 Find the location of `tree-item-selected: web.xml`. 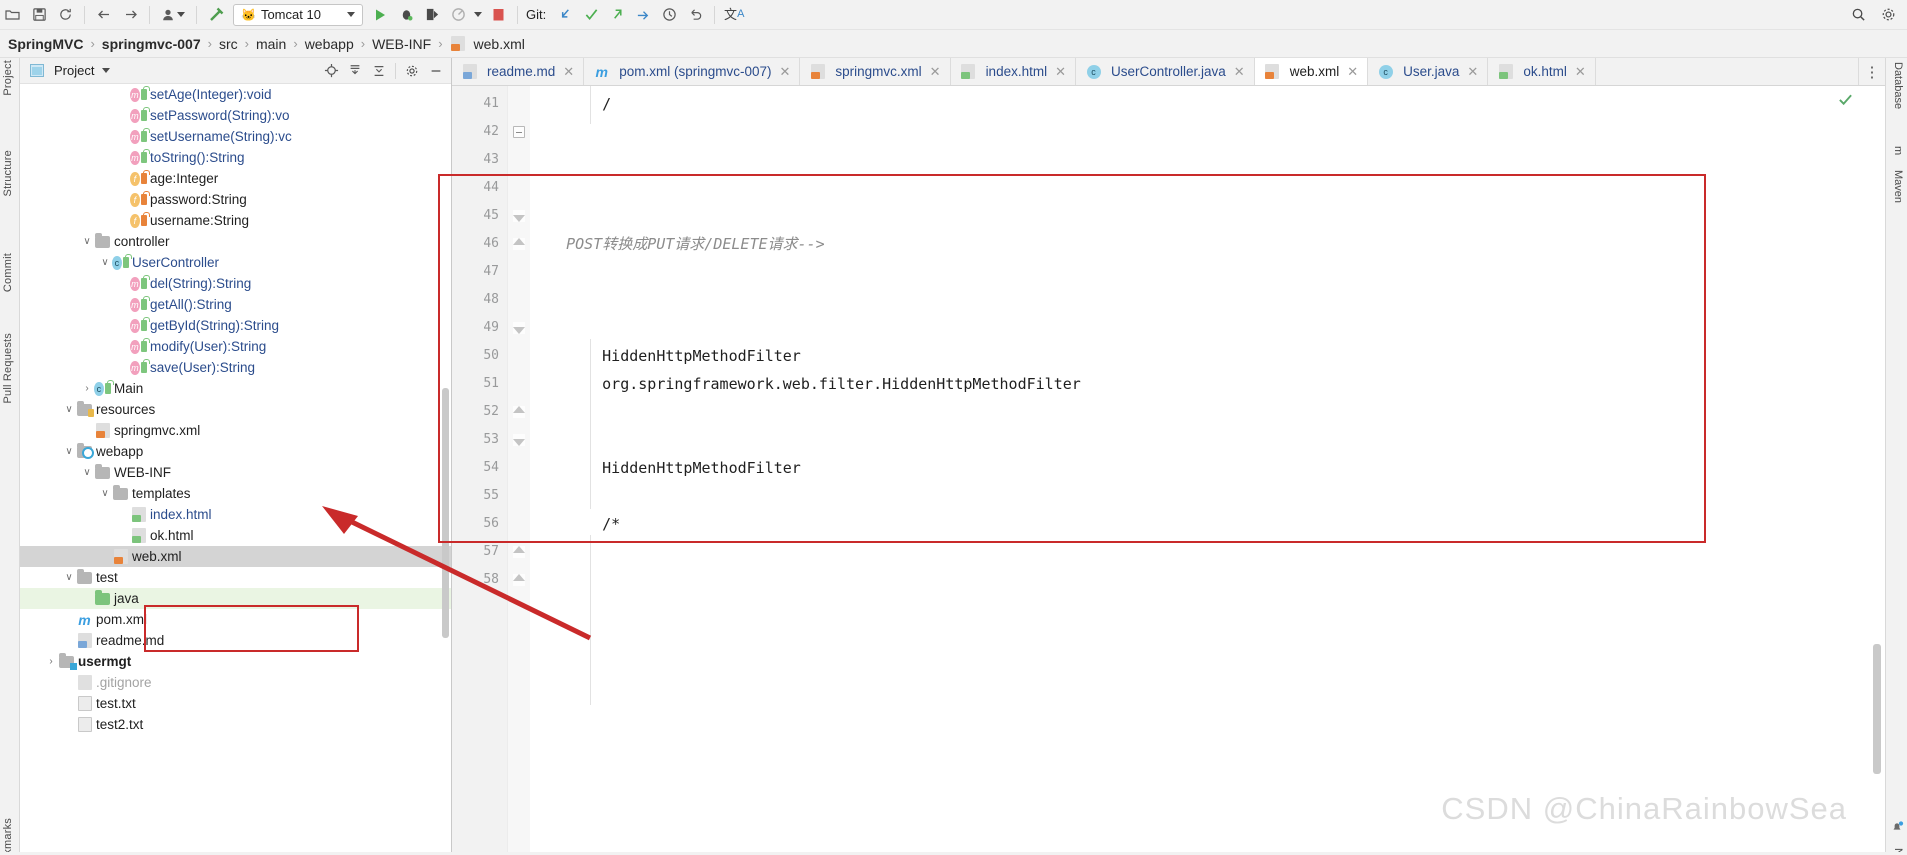

tree-item-selected: web.xml is located at coordinates (235, 556).